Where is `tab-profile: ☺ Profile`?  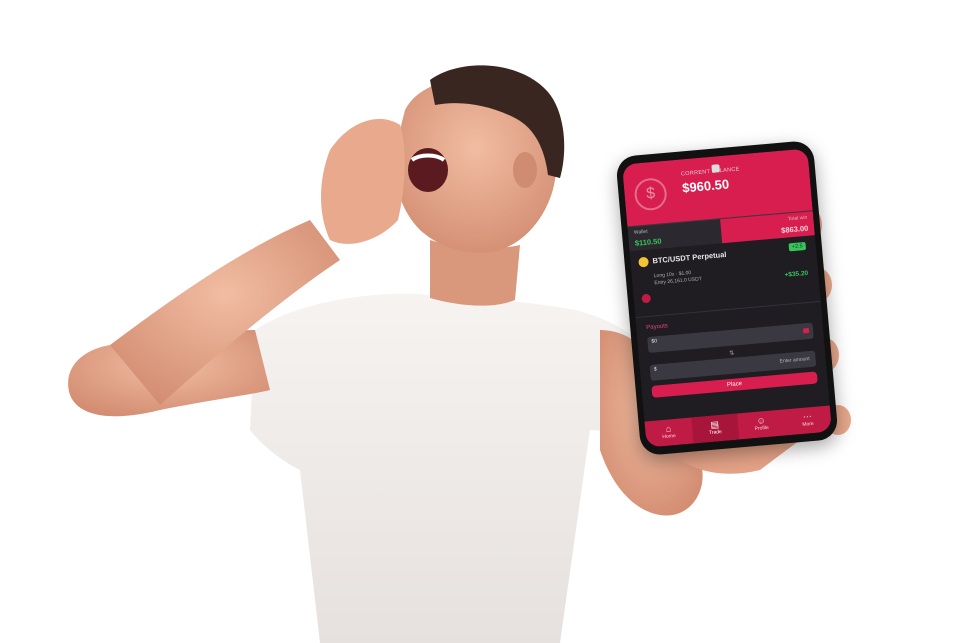
tab-profile: ☺ Profile is located at coordinates (761, 425).